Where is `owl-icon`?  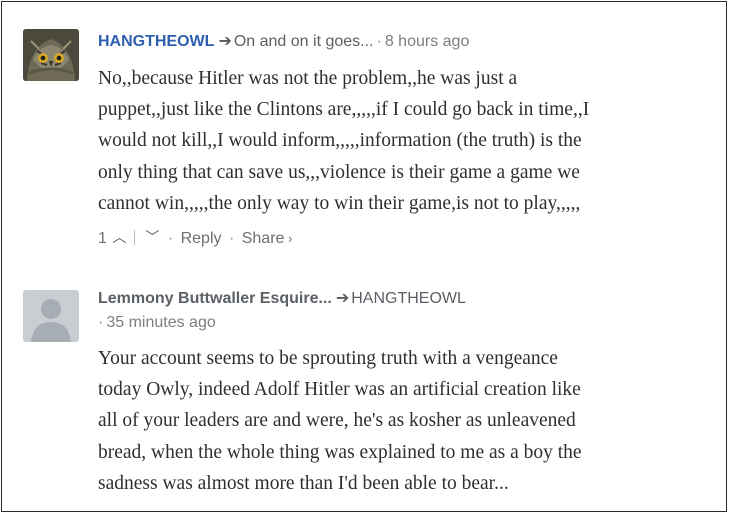
owl-icon is located at coordinates (51, 55).